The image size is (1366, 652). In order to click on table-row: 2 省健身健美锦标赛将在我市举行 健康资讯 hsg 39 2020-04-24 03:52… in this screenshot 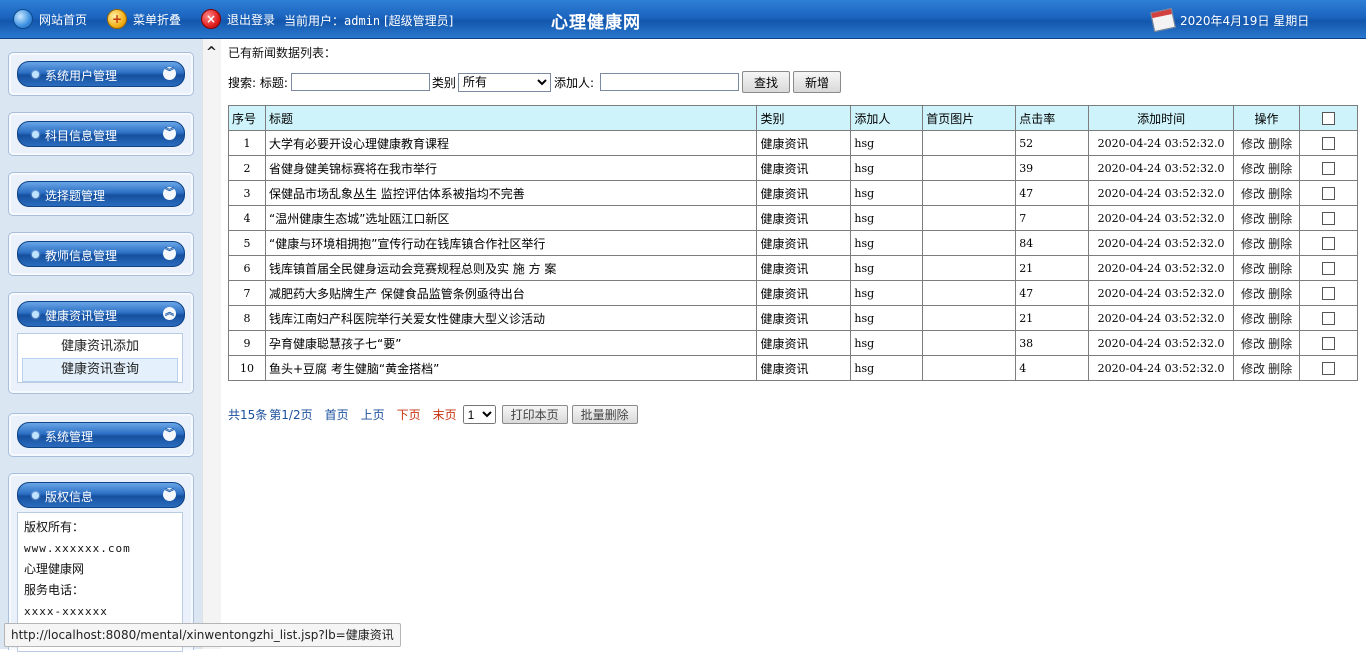, I will do `click(793, 168)`.